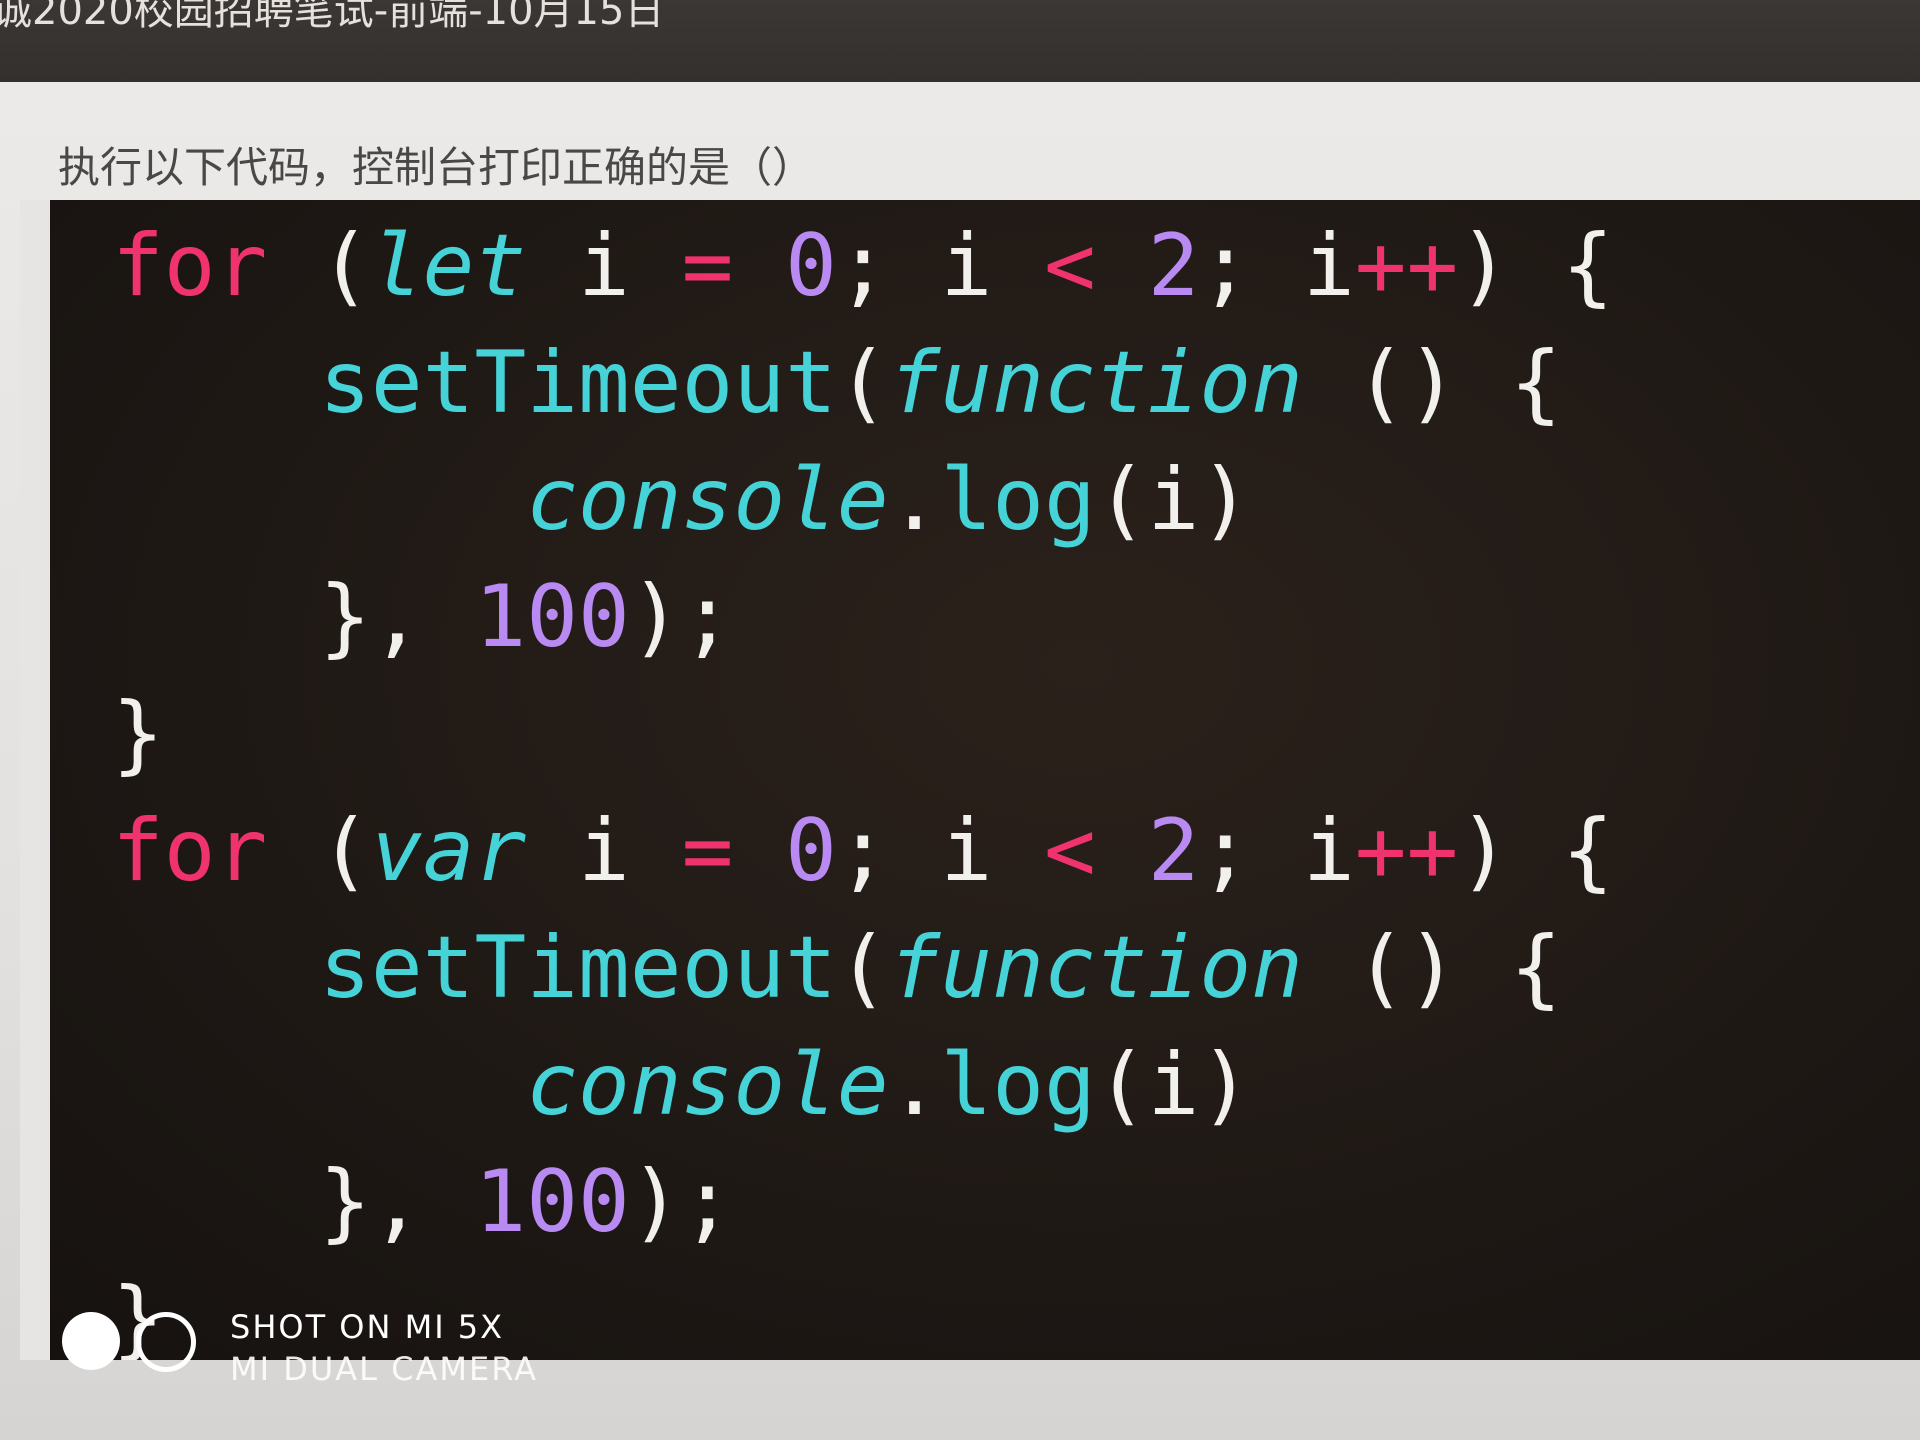  I want to click on code-line: for (var i = 0; i < 2; i++) {, so click(863, 851).